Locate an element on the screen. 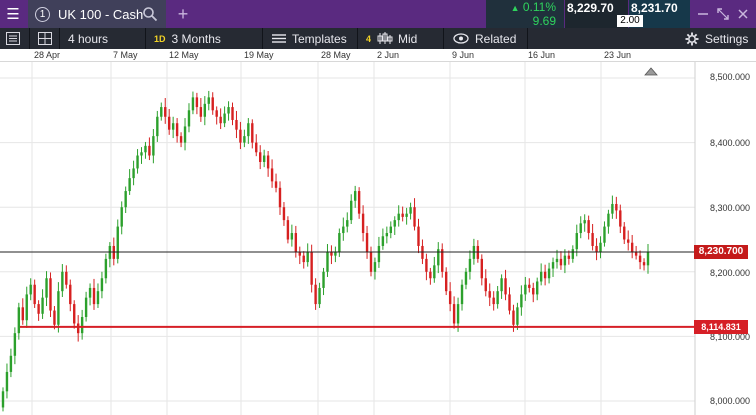 This screenshot has height=415, width=756. change-percent: 0.11% is located at coordinates (539, 7).